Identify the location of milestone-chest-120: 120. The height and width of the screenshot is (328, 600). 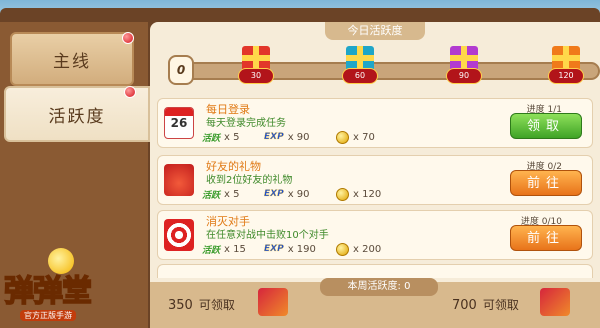
(566, 64).